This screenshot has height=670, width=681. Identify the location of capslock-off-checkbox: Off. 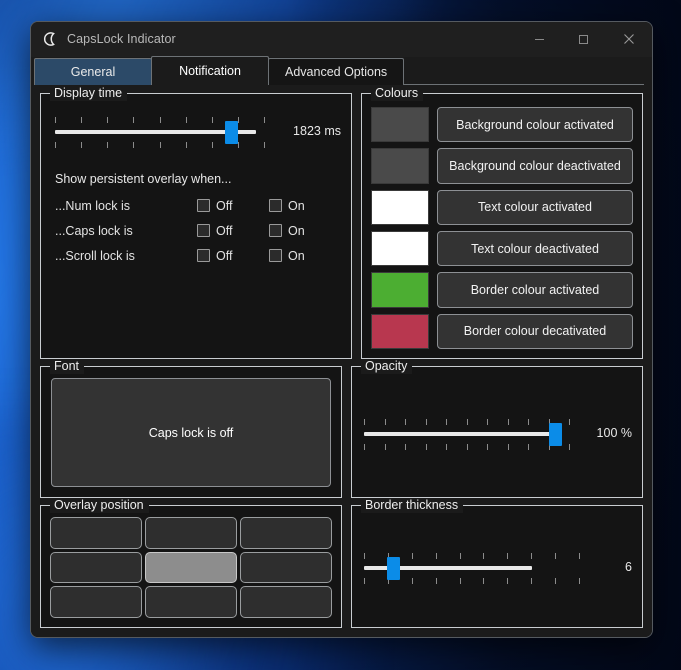
(233, 231).